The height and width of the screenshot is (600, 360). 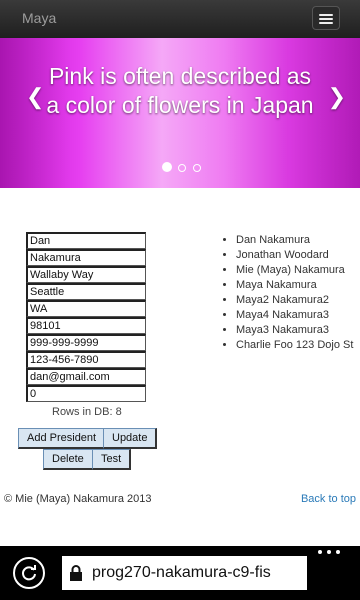 What do you see at coordinates (86, 342) in the screenshot?
I see `home-phone-field` at bounding box center [86, 342].